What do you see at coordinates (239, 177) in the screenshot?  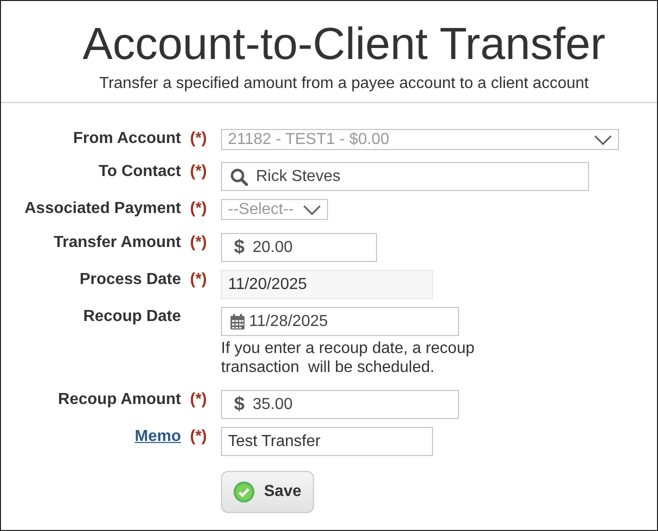 I see `search-icon` at bounding box center [239, 177].